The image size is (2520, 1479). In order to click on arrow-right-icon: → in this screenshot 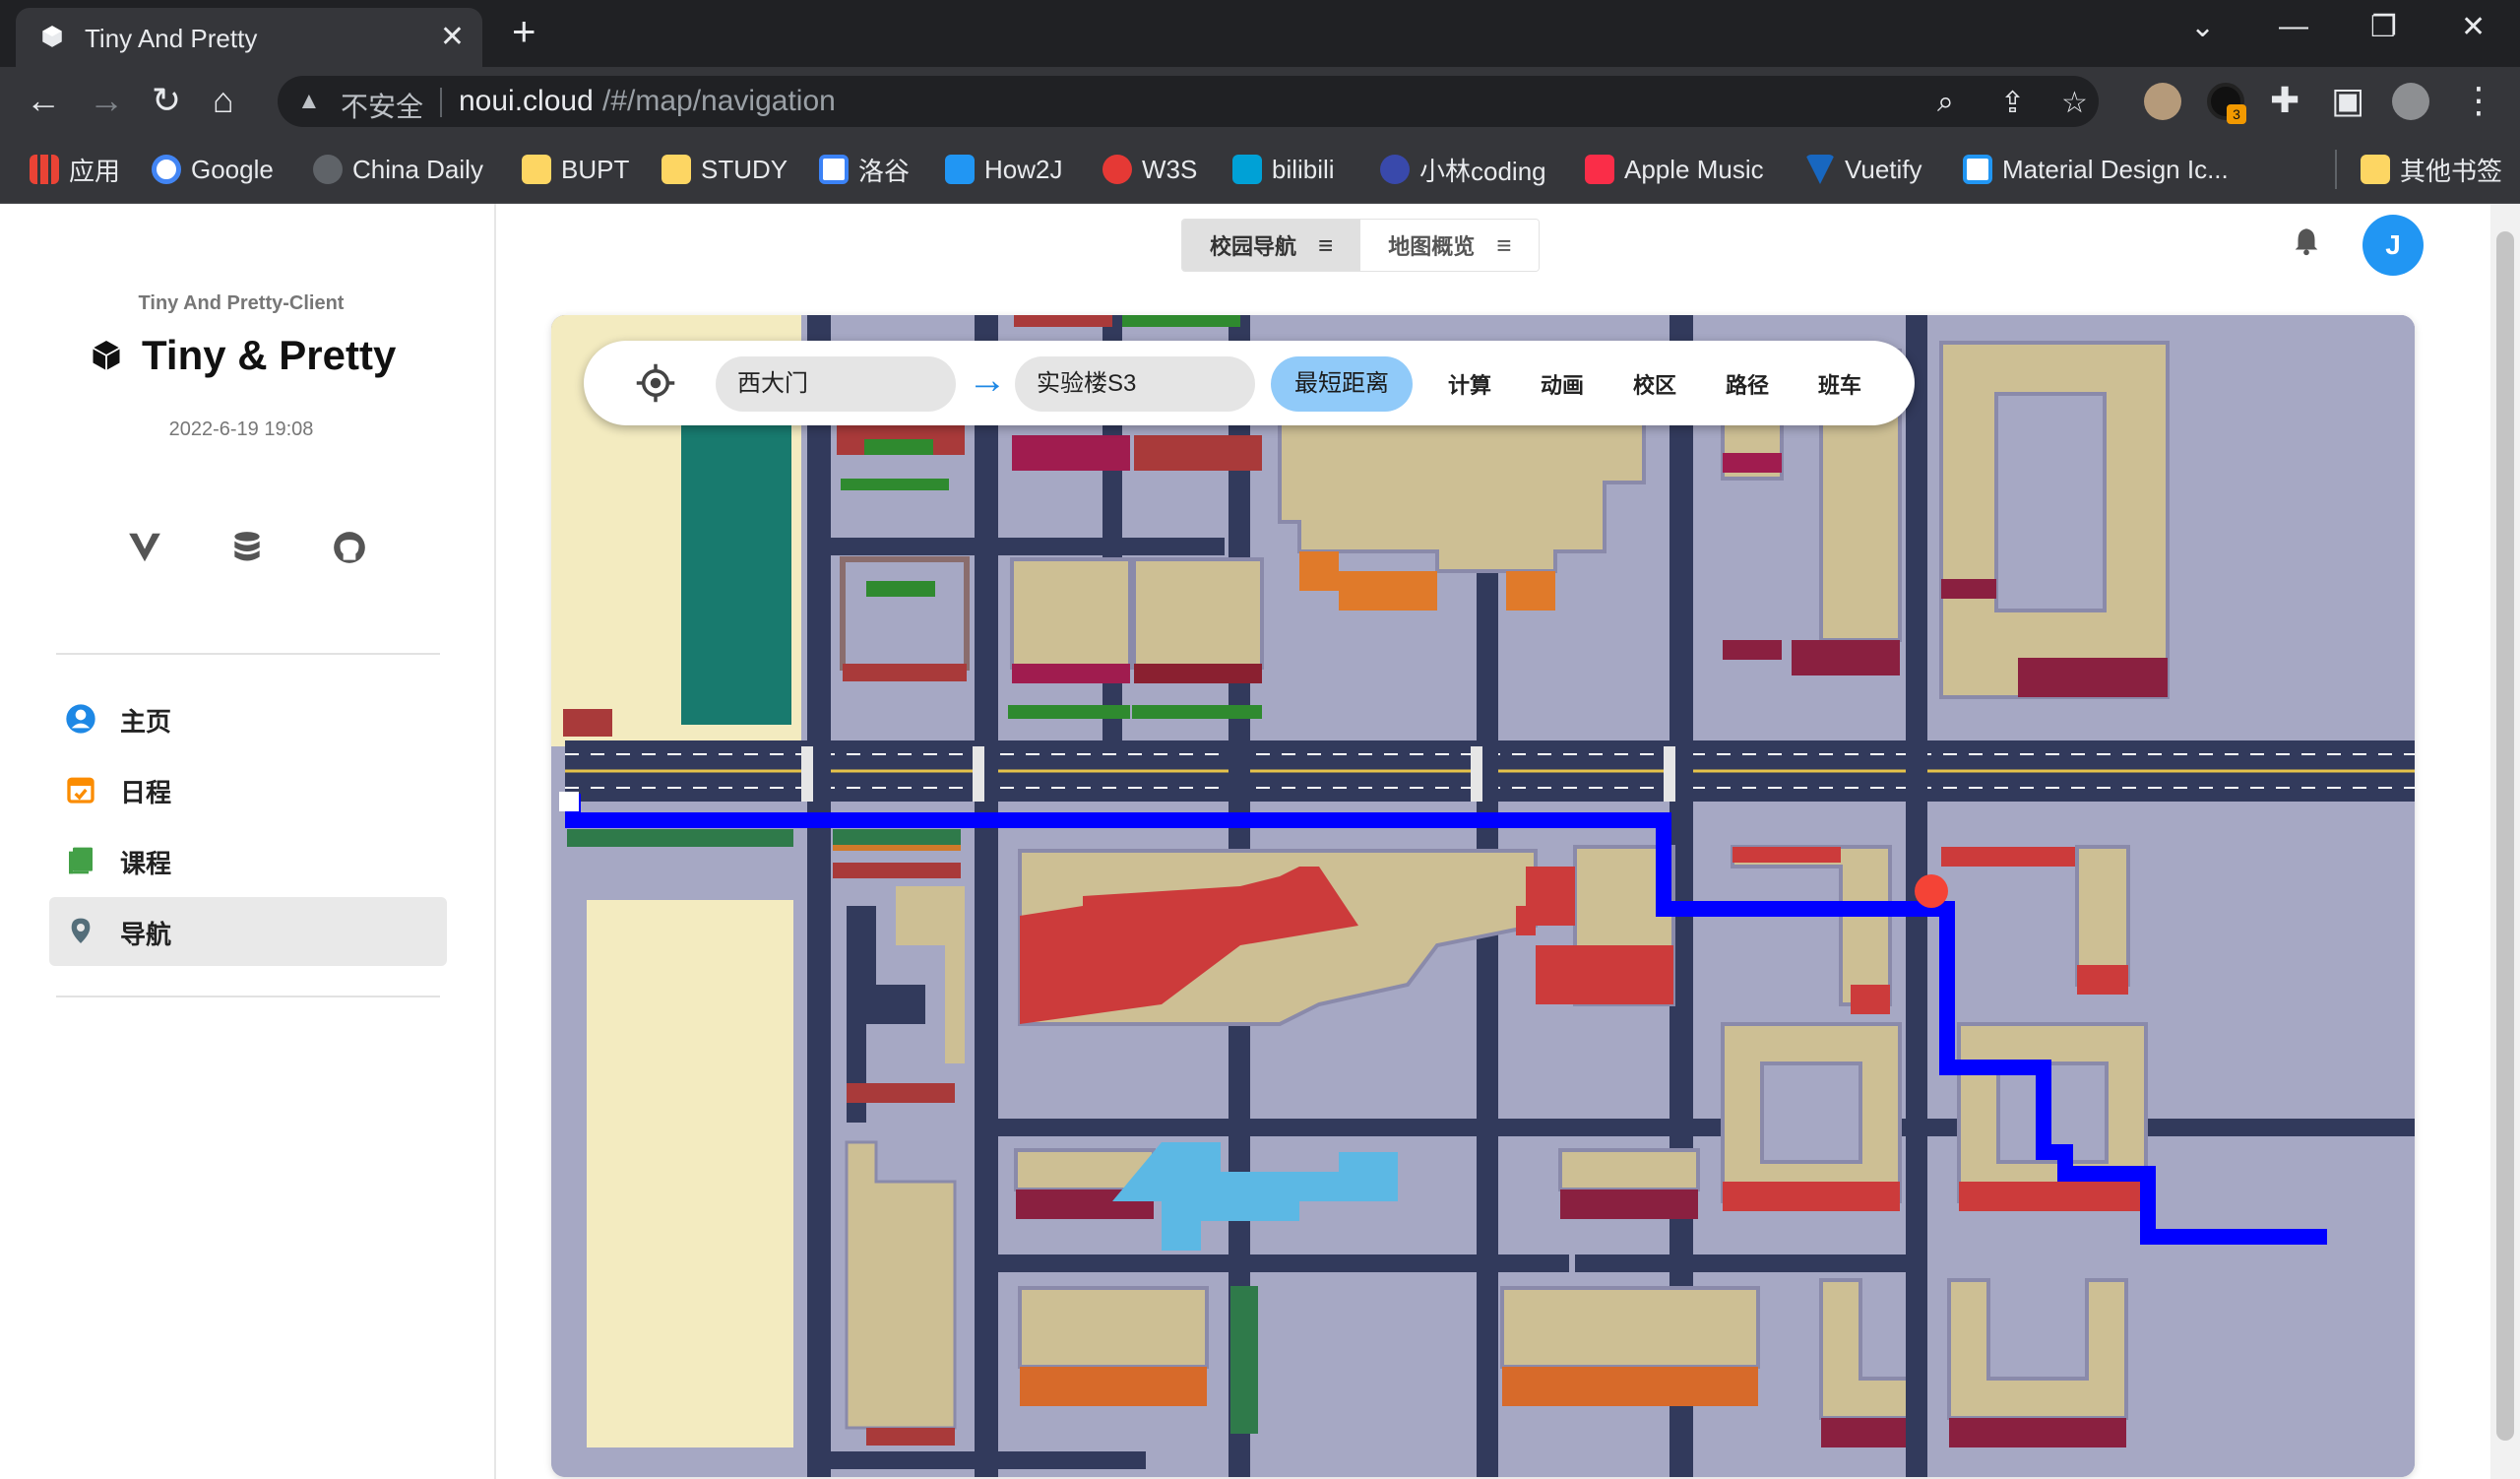, I will do `click(987, 380)`.